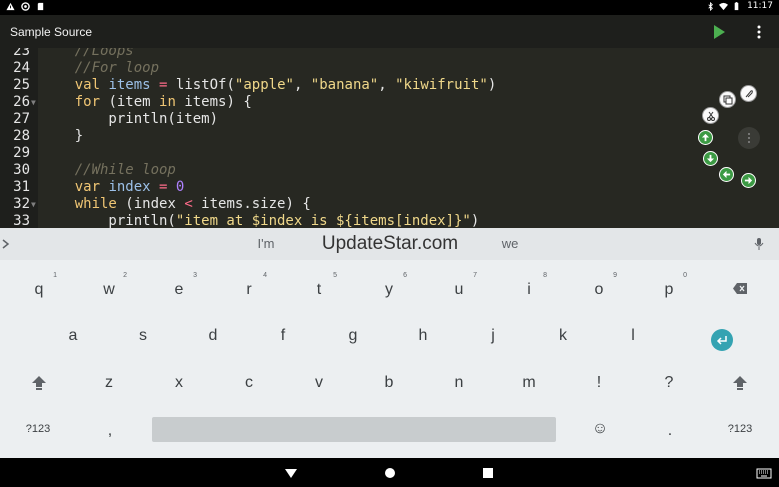  What do you see at coordinates (529, 383) in the screenshot?
I see `key-m: m` at bounding box center [529, 383].